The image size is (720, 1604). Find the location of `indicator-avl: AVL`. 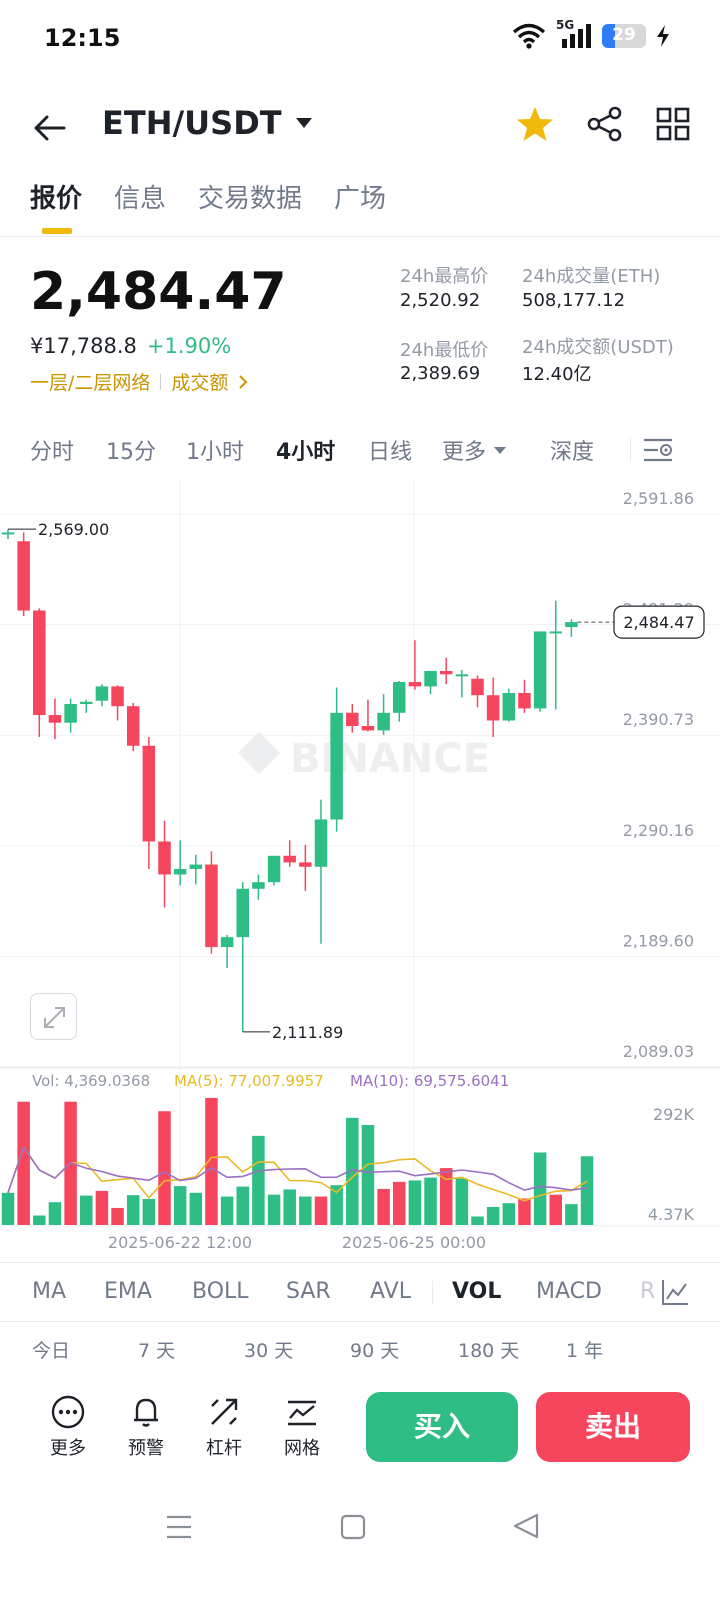

indicator-avl: AVL is located at coordinates (390, 1291).